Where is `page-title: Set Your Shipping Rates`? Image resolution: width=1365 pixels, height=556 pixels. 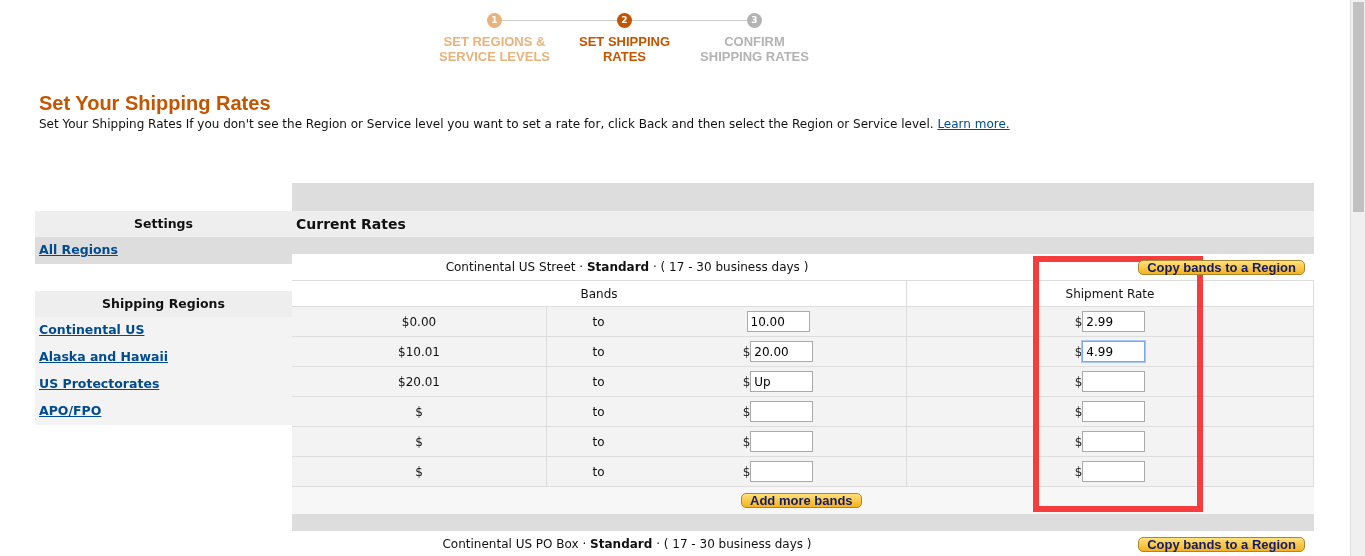 page-title: Set Your Shipping Rates is located at coordinates (155, 103).